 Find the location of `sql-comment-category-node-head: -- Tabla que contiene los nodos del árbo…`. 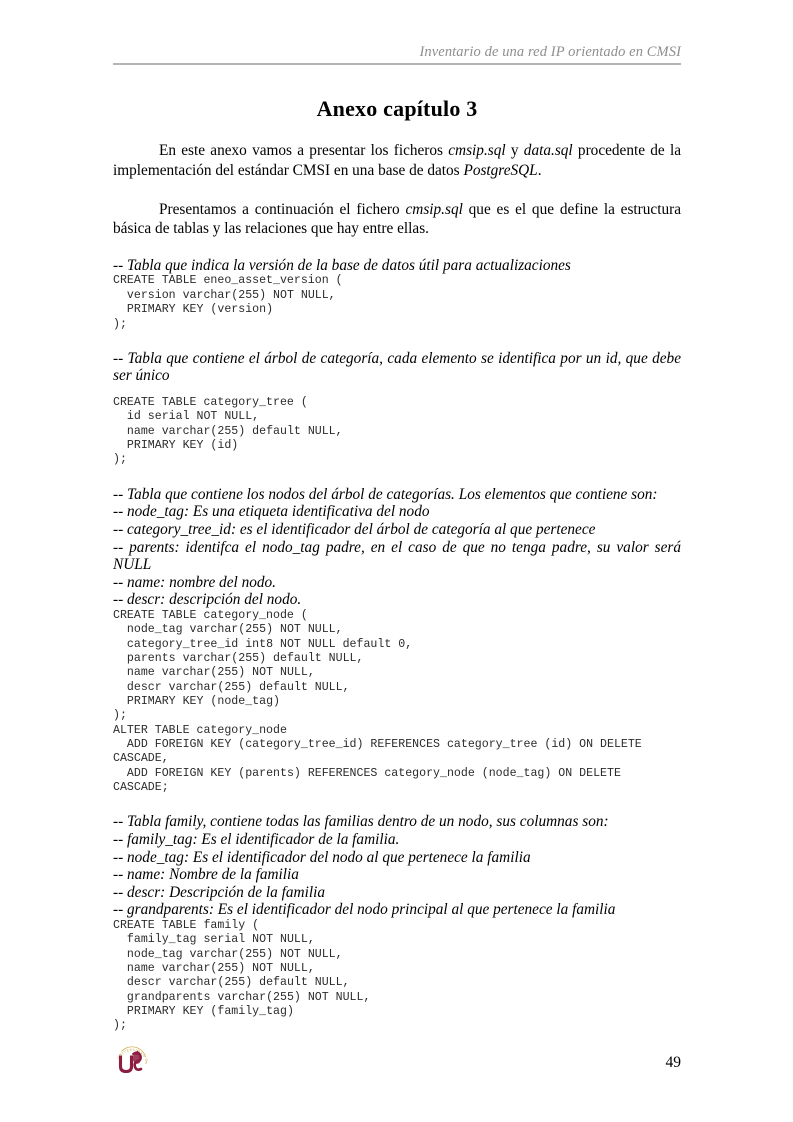

sql-comment-category-node-head: -- Tabla que contiene los nodos del árbo… is located at coordinates (385, 511).